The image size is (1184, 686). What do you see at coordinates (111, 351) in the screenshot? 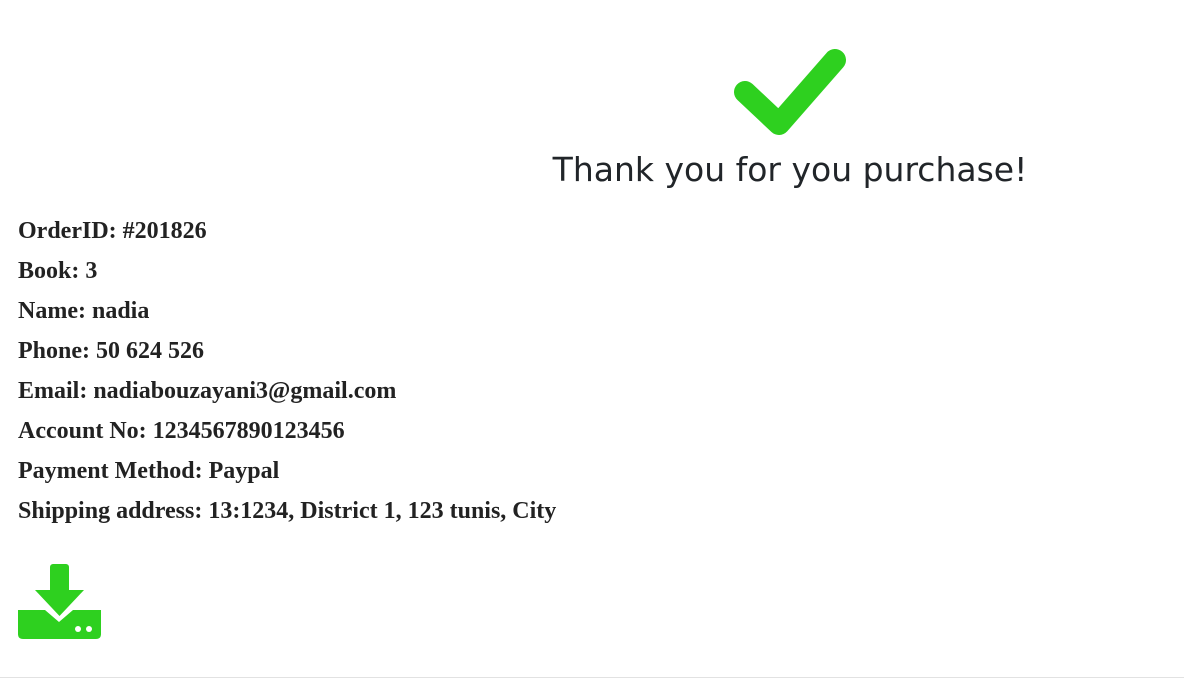
I see `order-phone: Phone: 50 624 526` at bounding box center [111, 351].